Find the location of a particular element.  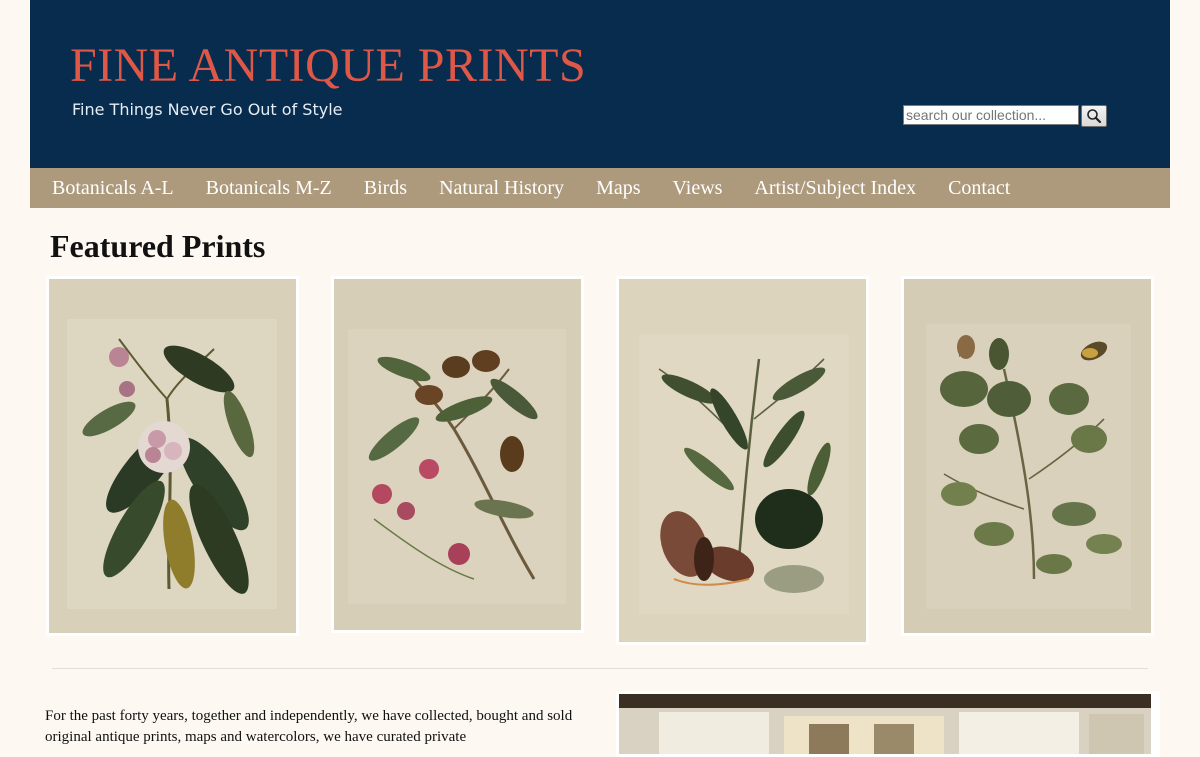

nav-item-natural-history: Natural History is located at coordinates (501, 188).